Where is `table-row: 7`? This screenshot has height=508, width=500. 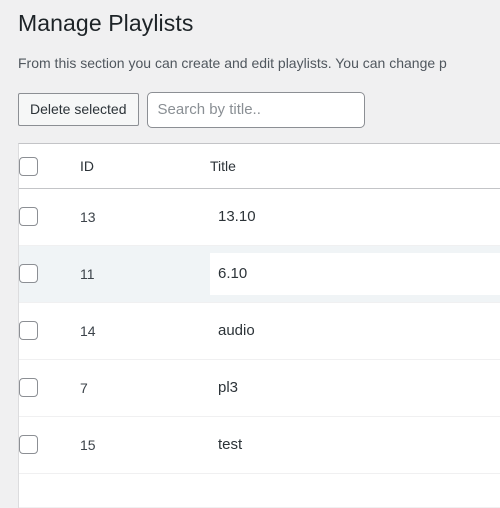
table-row: 7 is located at coordinates (259, 388).